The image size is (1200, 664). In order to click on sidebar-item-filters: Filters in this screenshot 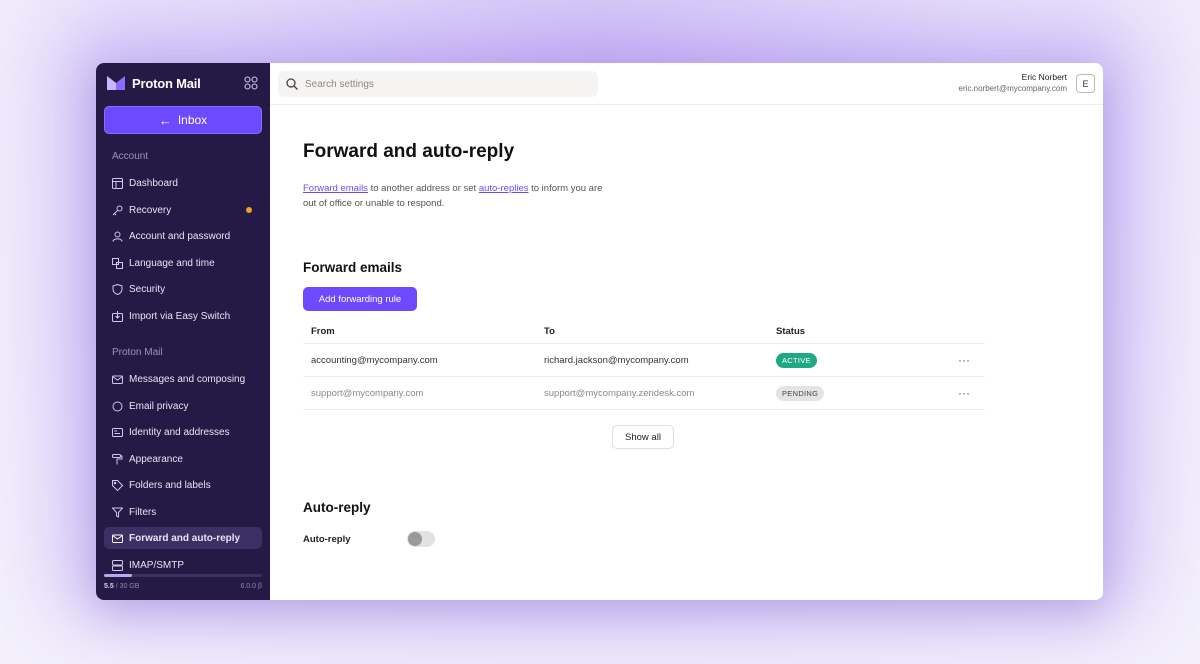, I will do `click(183, 512)`.